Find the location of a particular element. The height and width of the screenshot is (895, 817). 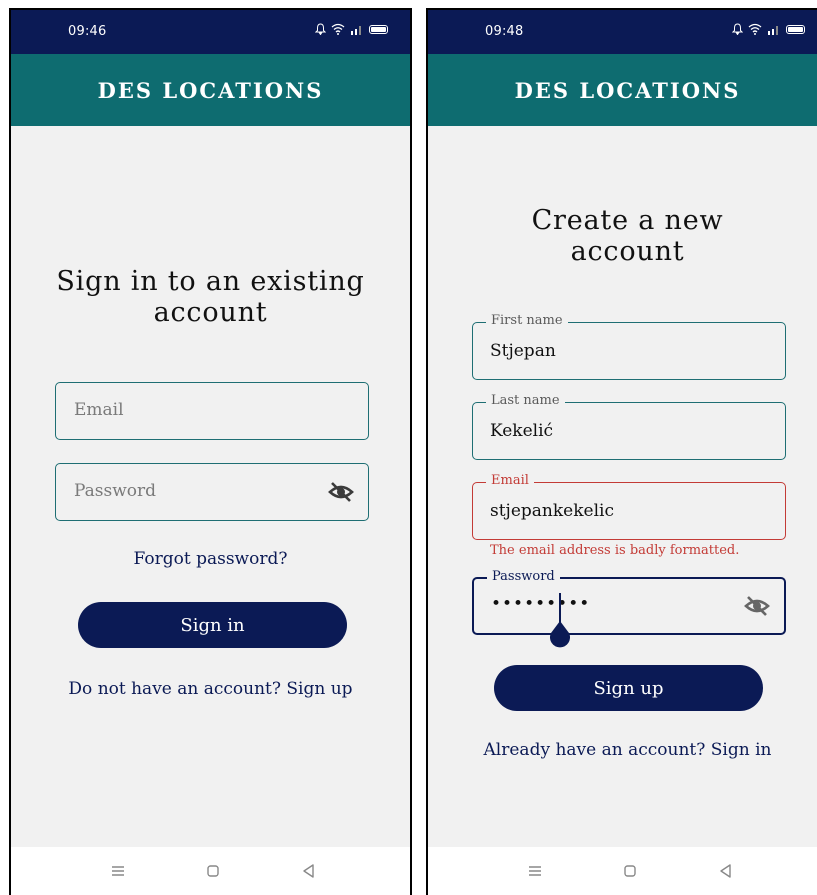

last-name-field: Last name Kekelić is located at coordinates (629, 426).